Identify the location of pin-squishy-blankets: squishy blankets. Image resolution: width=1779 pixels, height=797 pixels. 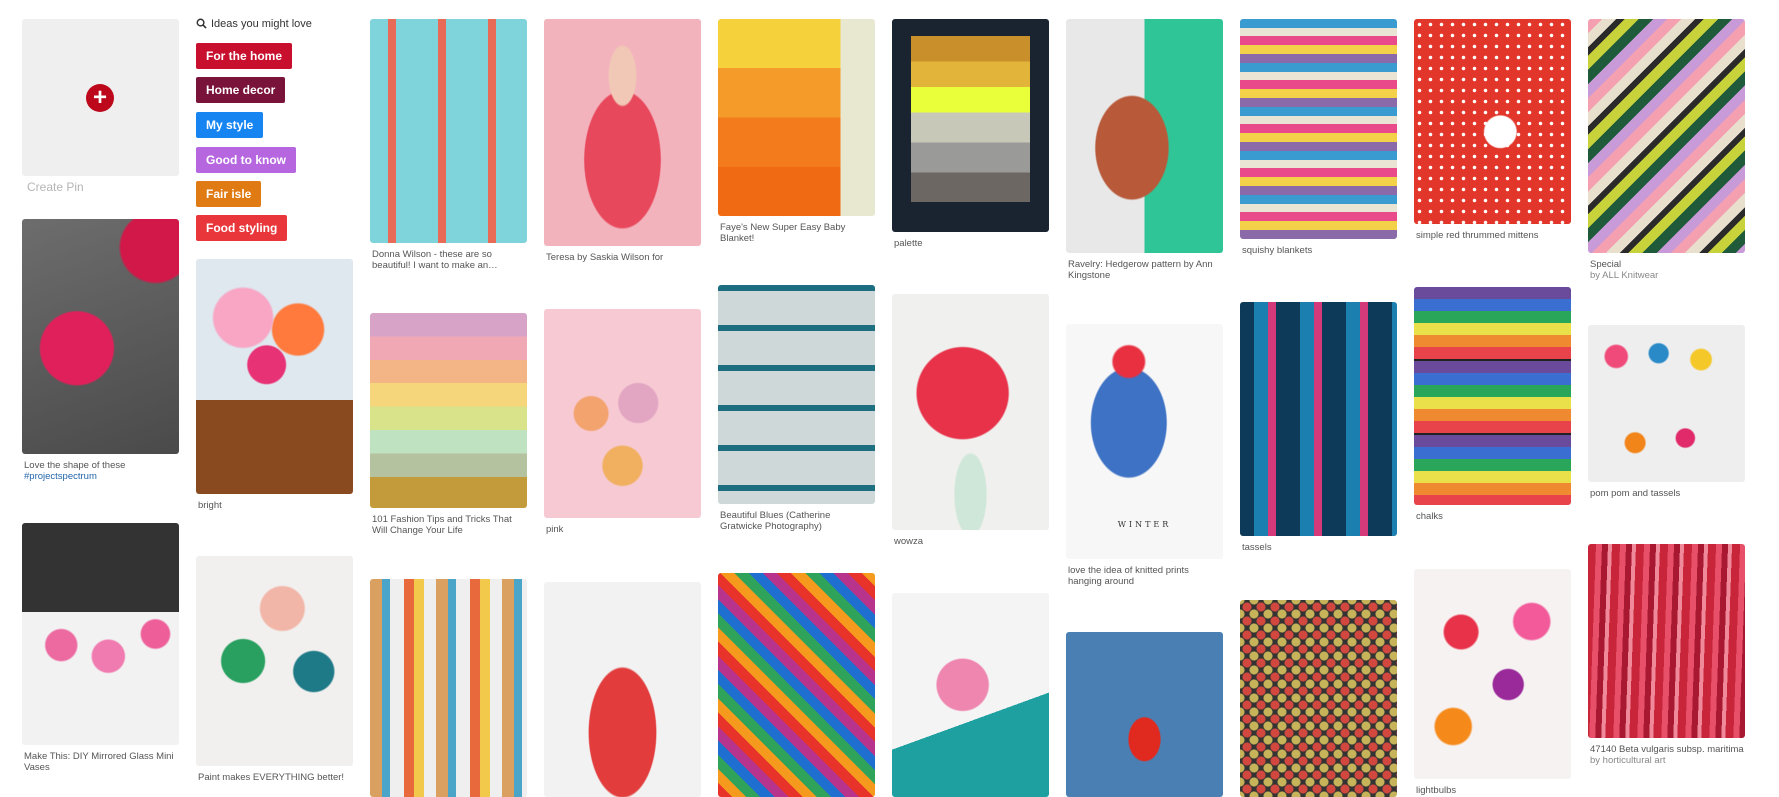
(1318, 137).